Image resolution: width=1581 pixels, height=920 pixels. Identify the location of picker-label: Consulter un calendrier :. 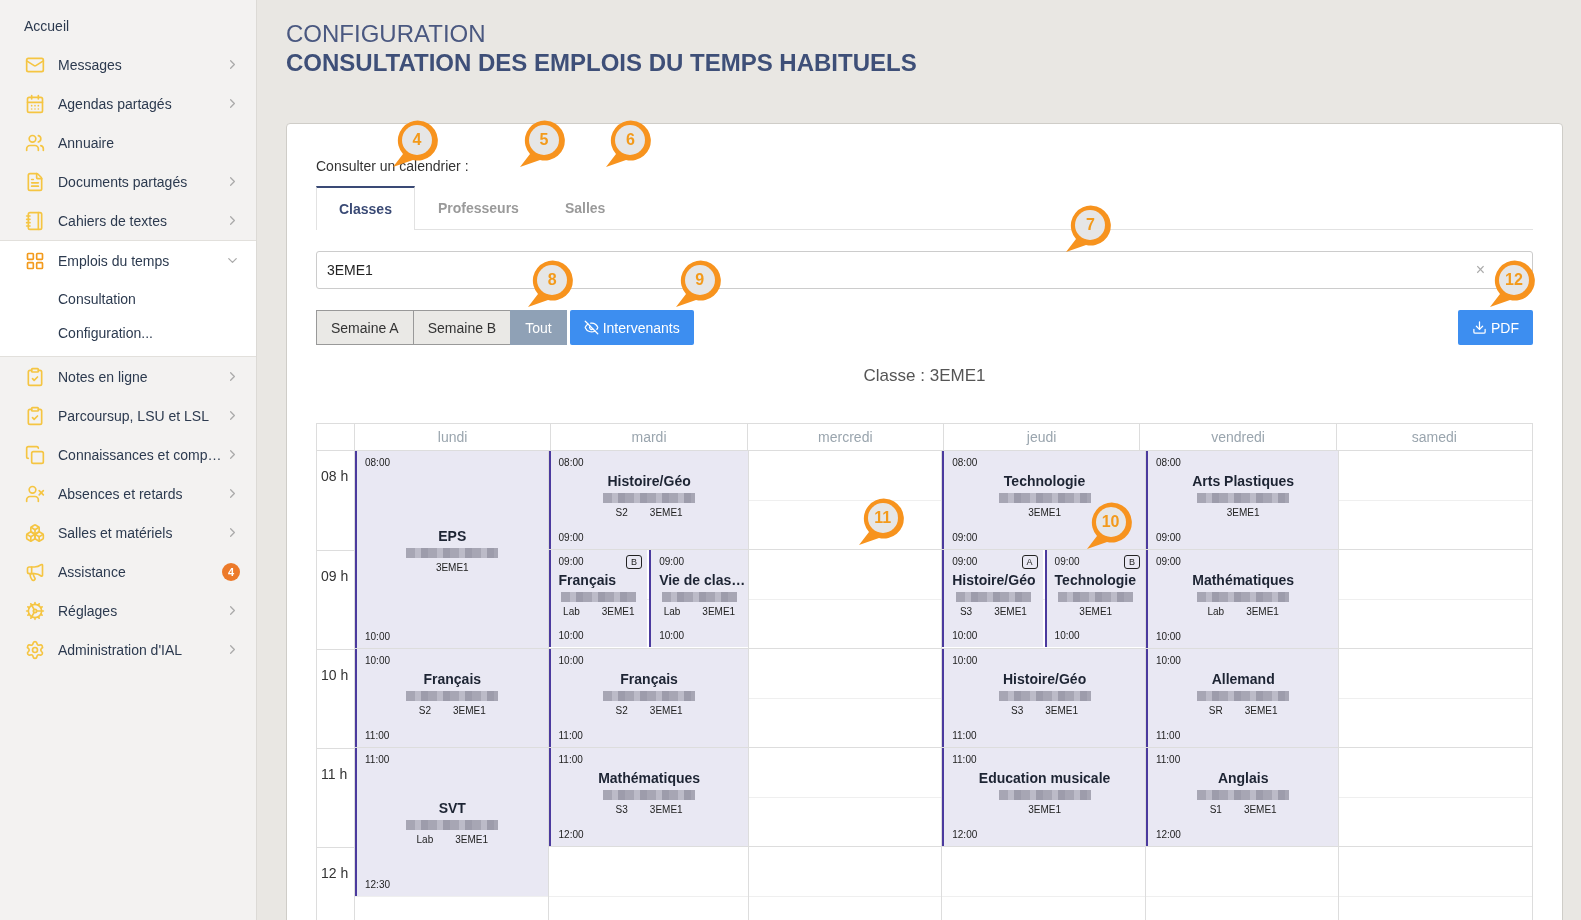
(393, 166).